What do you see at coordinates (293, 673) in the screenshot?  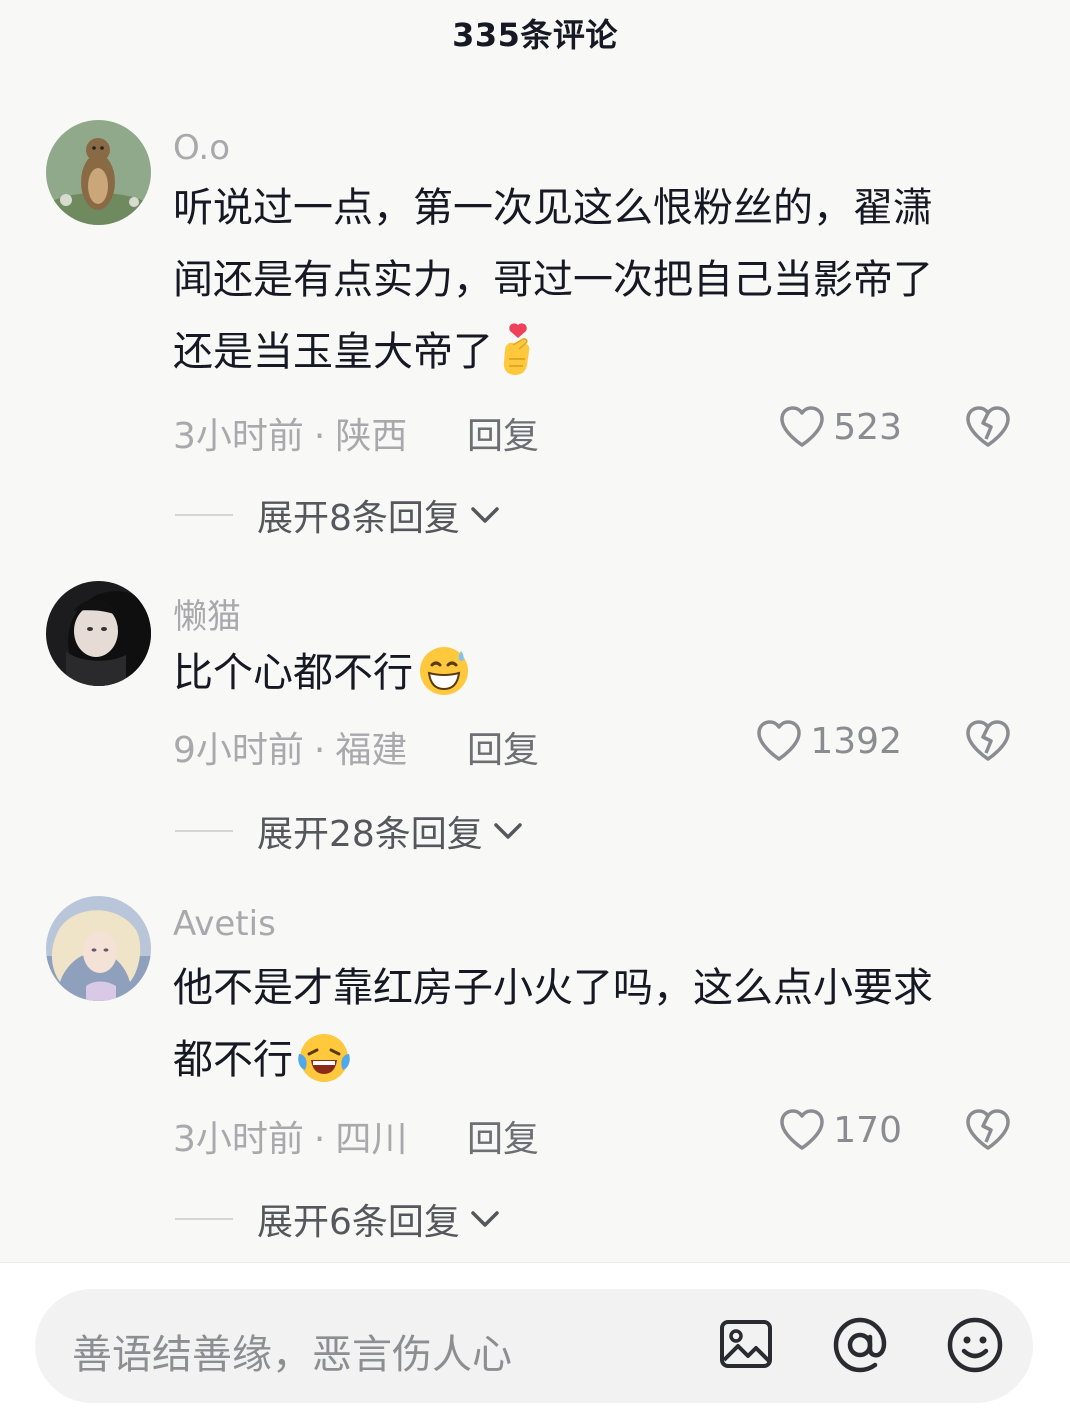 I see `comment-line: 比个心都不行` at bounding box center [293, 673].